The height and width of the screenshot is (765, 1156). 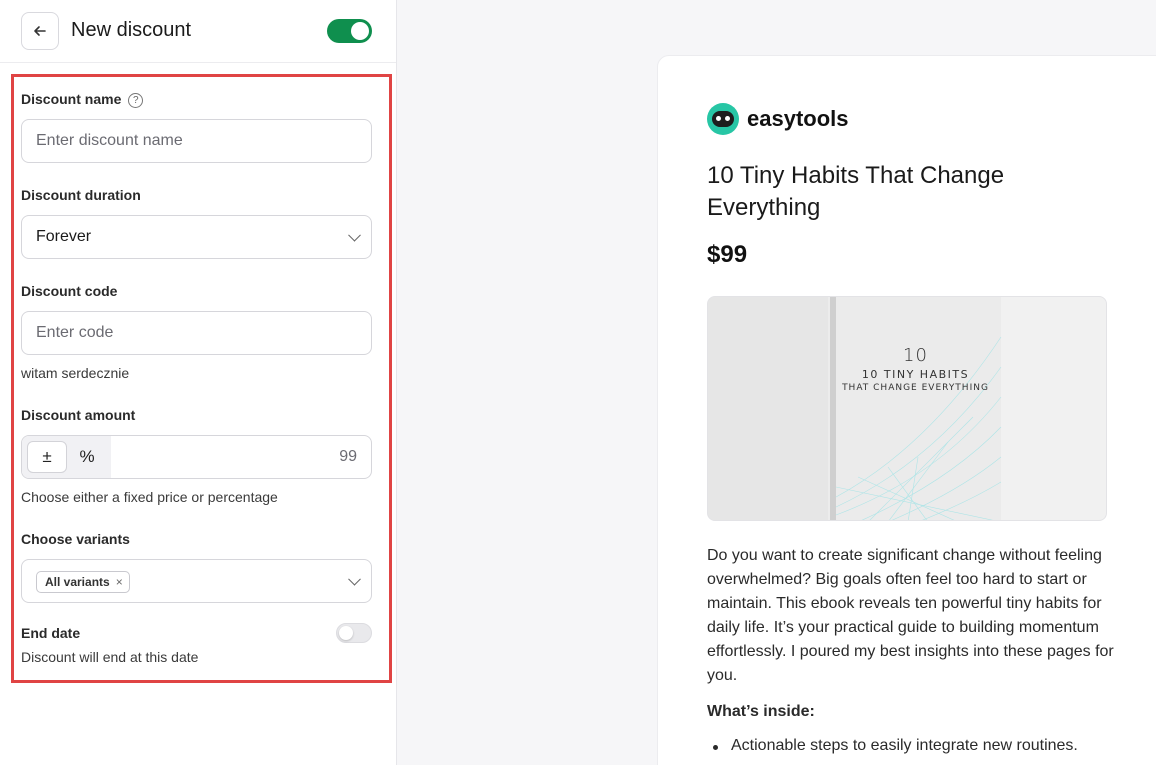 I want to click on panel-header: New discount, so click(x=198, y=31).